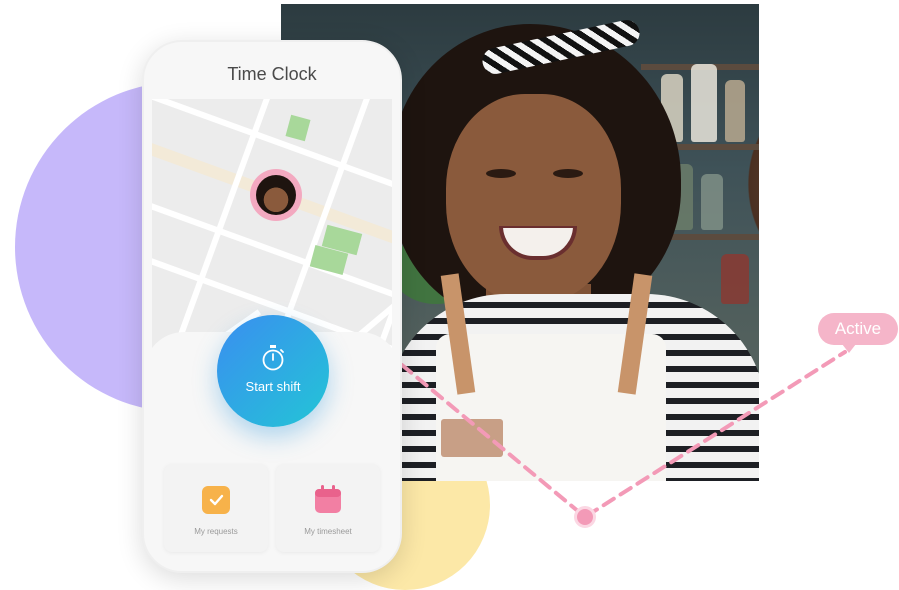  I want to click on my-requests-label: My requests, so click(216, 531).